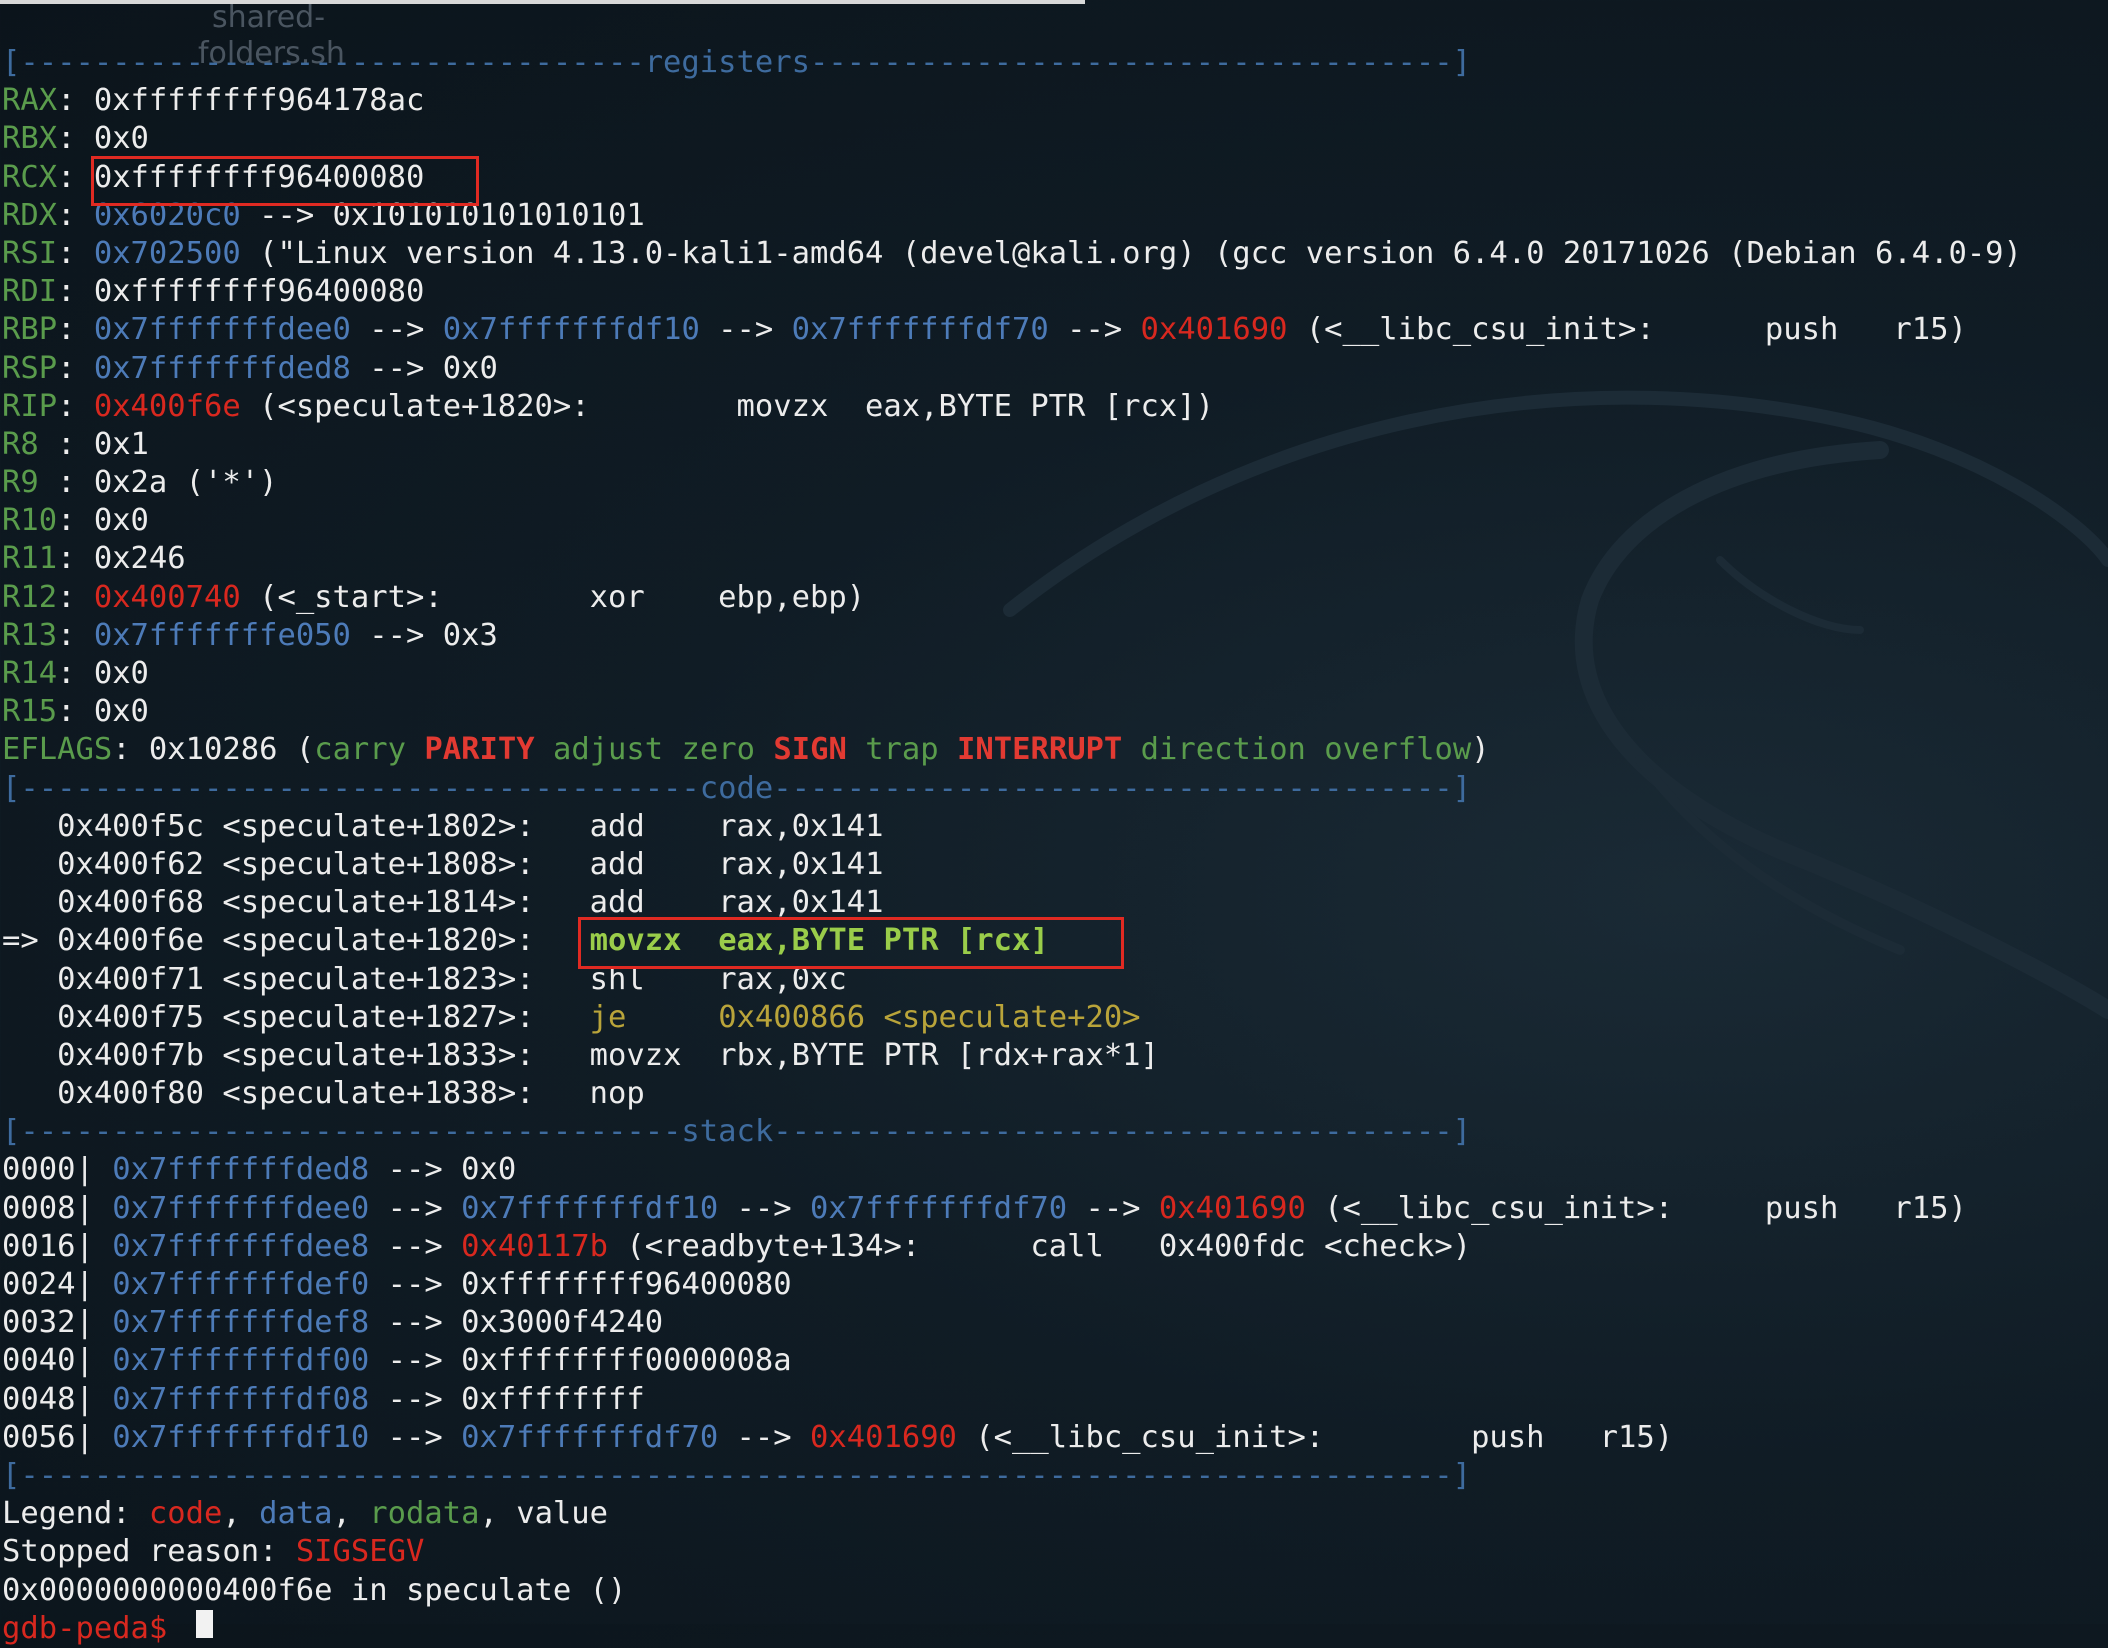 The width and height of the screenshot is (2108, 1648). What do you see at coordinates (259, 292) in the screenshot?
I see `register-value: 0xffffffff96400080` at bounding box center [259, 292].